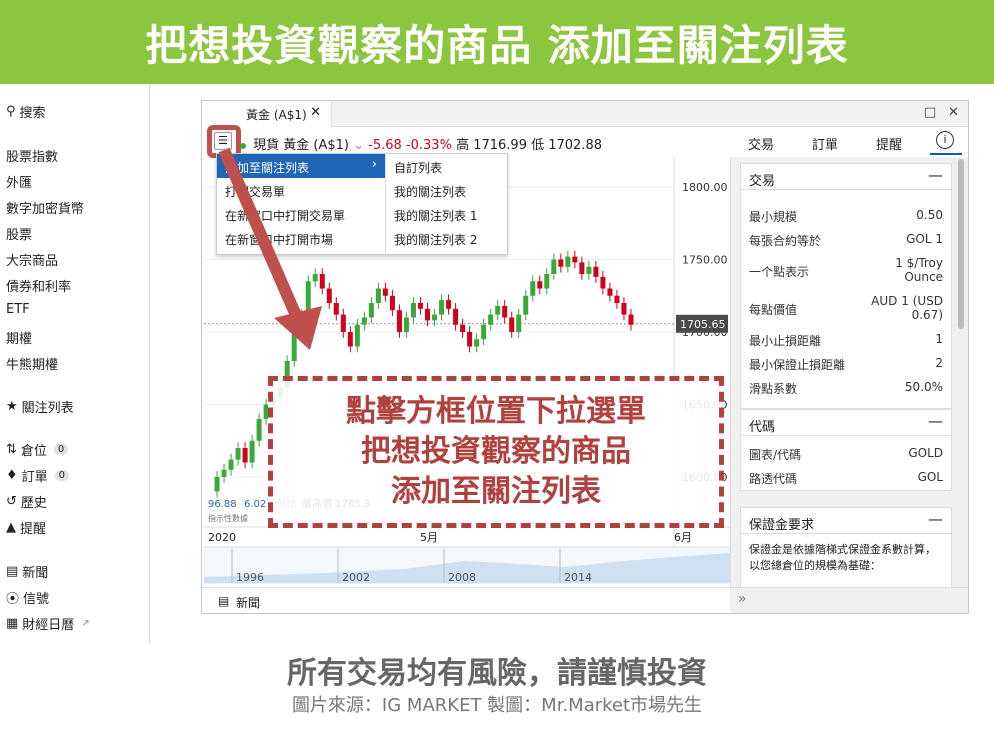 This screenshot has width=994, height=730. Describe the element at coordinates (496, 491) in the screenshot. I see `callout-line: 添加至關注列表` at that location.